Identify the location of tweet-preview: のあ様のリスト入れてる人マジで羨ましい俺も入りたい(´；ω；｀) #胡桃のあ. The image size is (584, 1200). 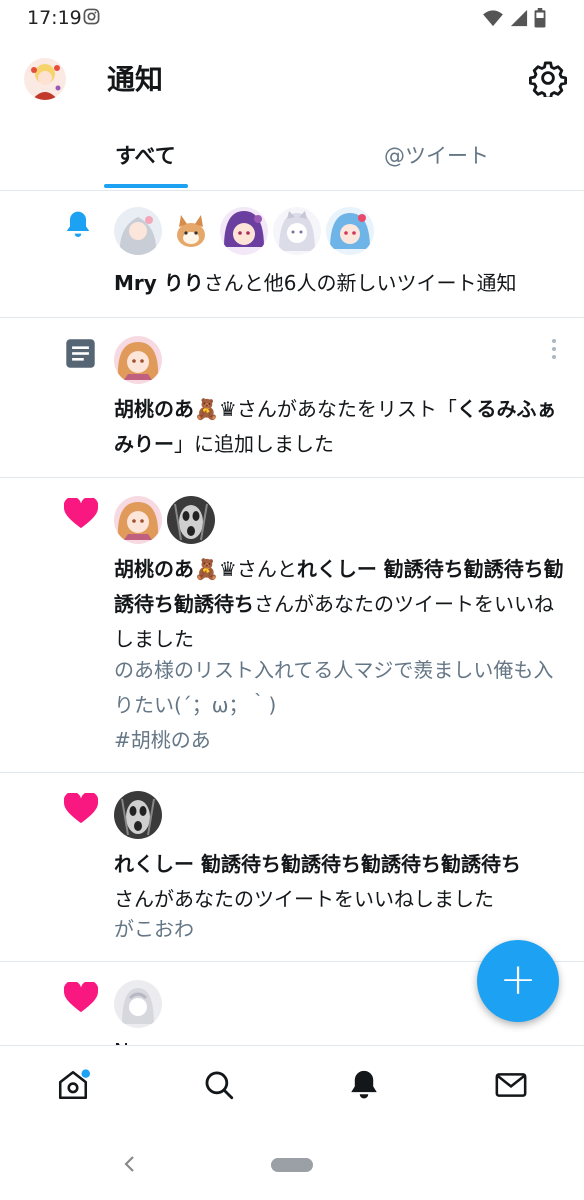
(341, 705).